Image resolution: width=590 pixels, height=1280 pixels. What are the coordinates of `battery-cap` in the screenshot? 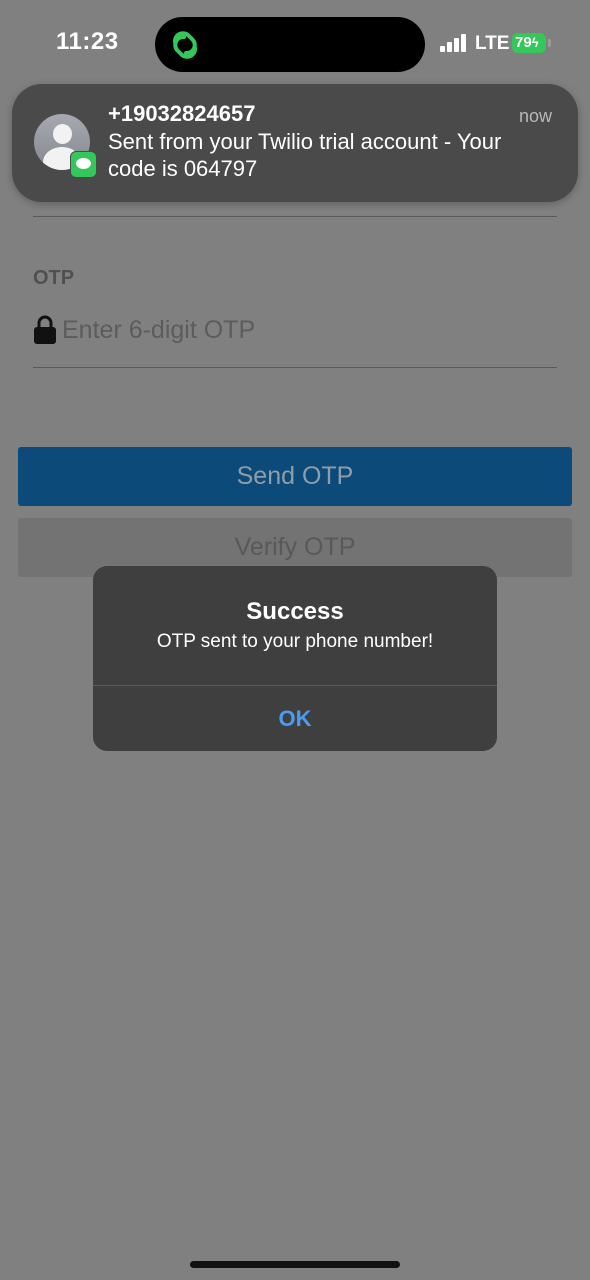 It's located at (549, 43).